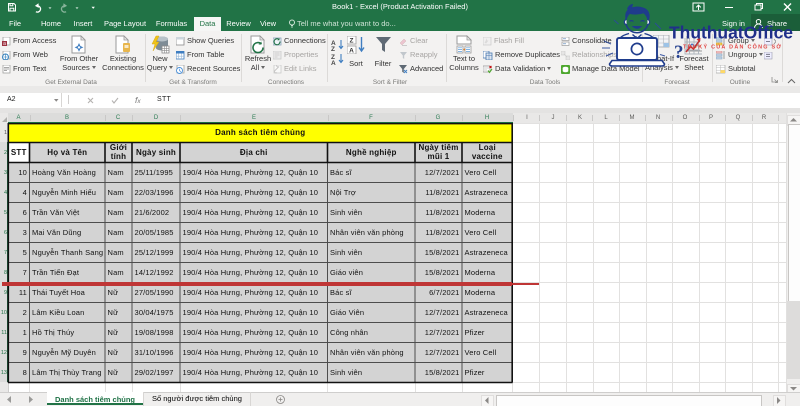 The image size is (800, 406). What do you see at coordinates (351, 51) in the screenshot?
I see `svg-text: A` at bounding box center [351, 51].